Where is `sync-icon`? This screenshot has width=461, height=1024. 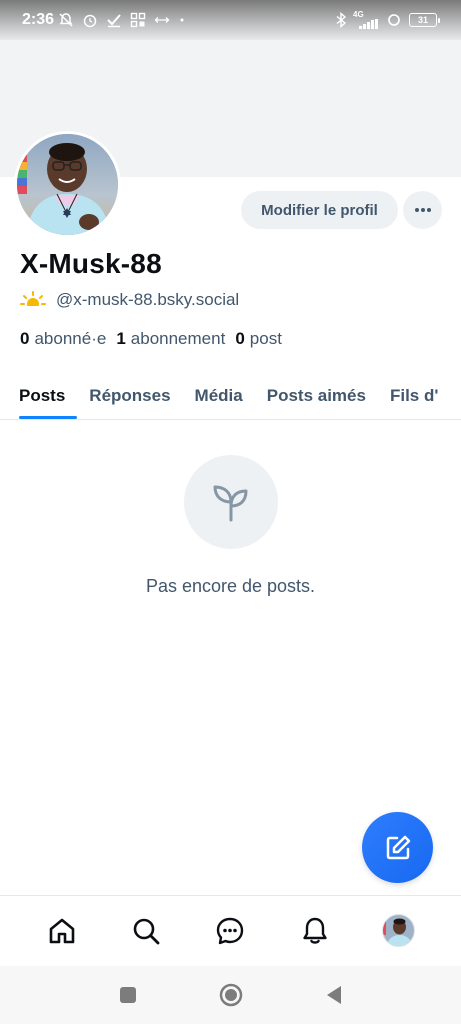
sync-icon is located at coordinates (394, 20).